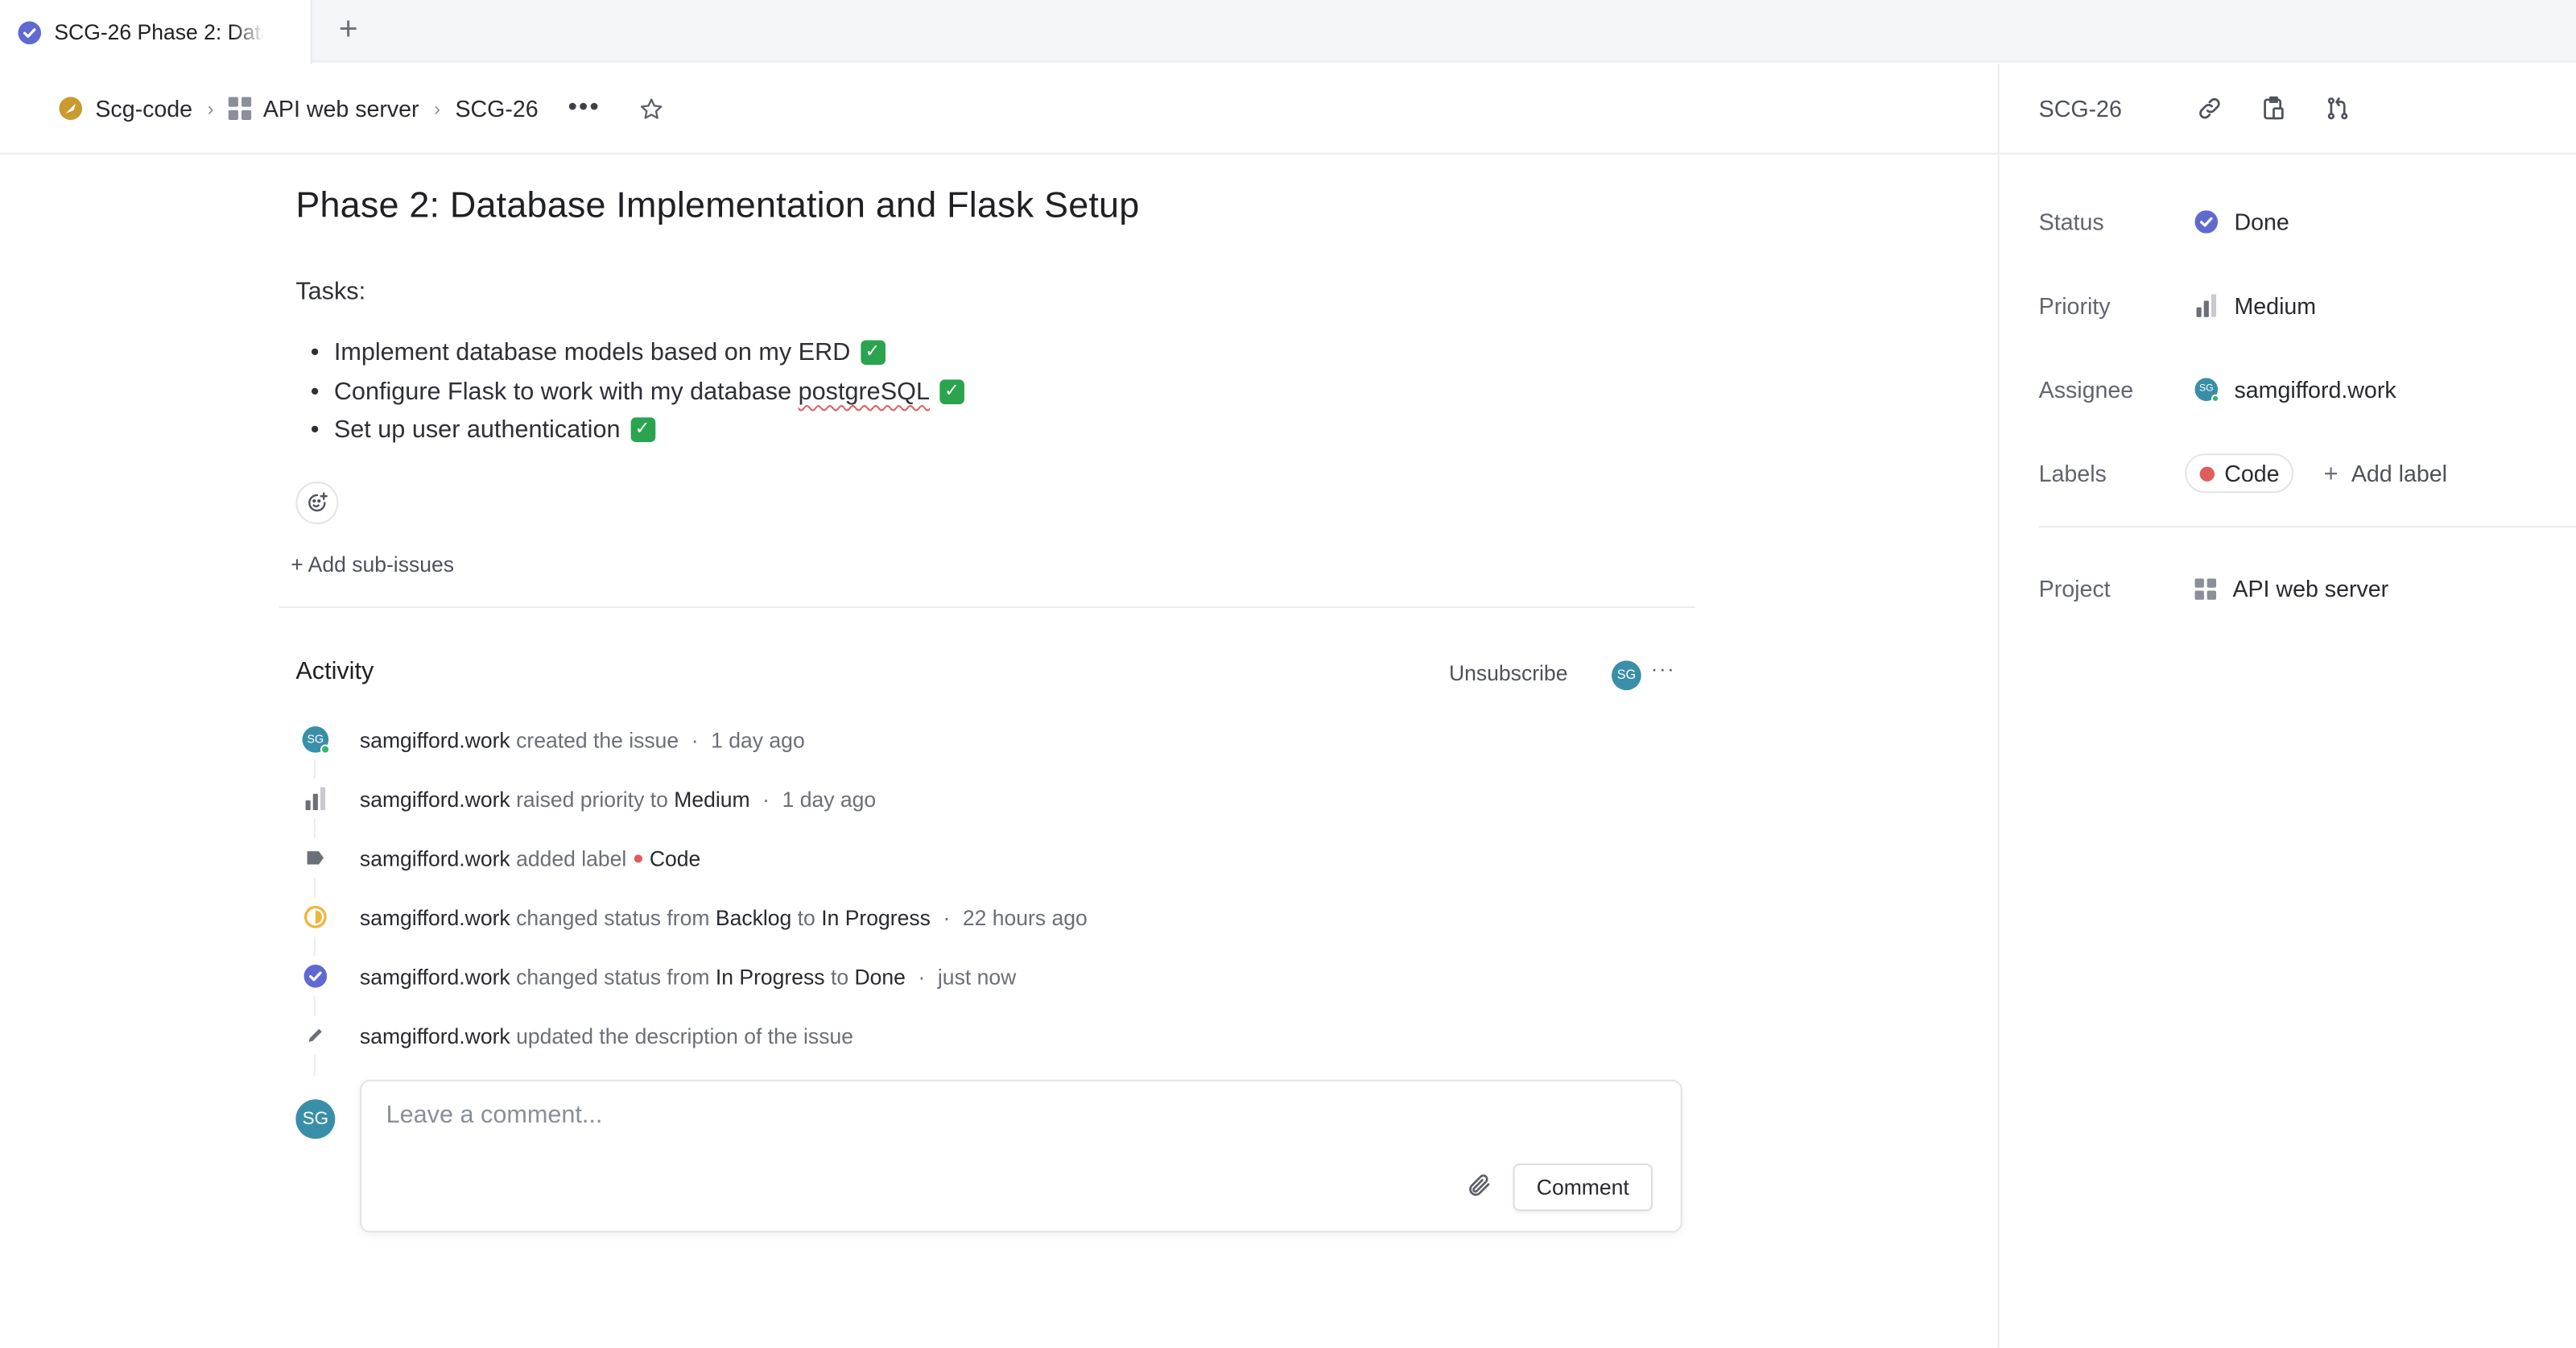  Describe the element at coordinates (372, 564) in the screenshot. I see `add-sub-issues-button: + Add sub-issues` at that location.